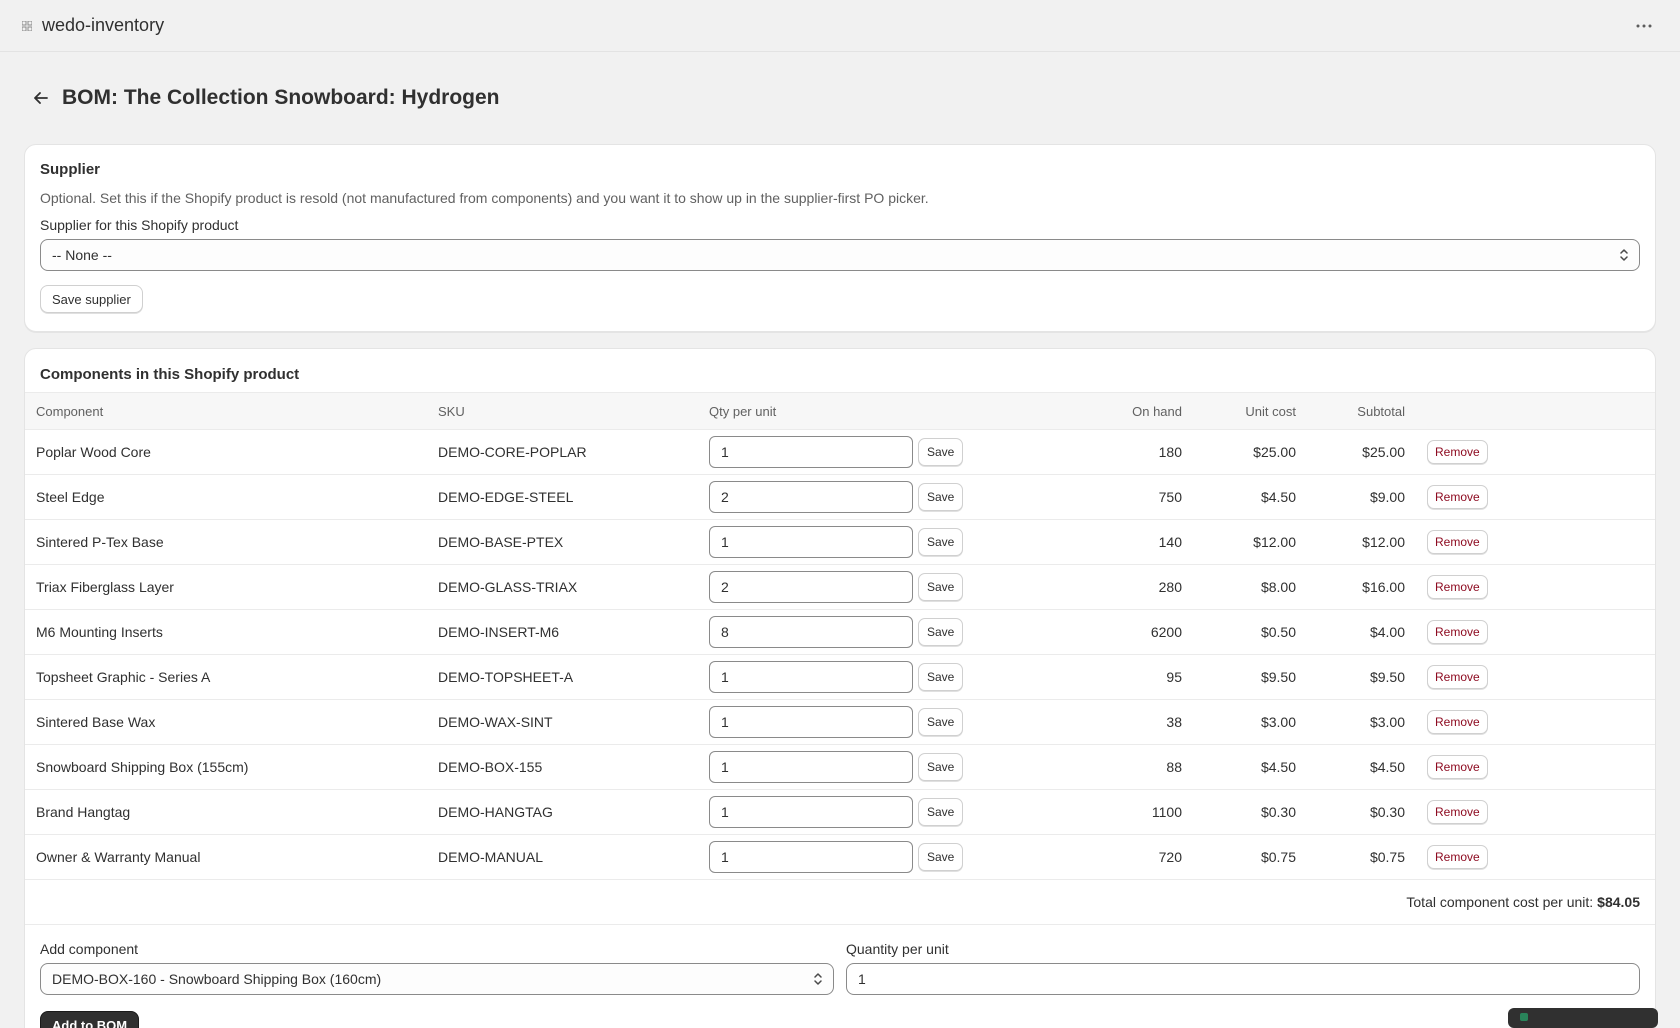 The width and height of the screenshot is (1680, 1028). Describe the element at coordinates (1383, 587) in the screenshot. I see `subtotal-value: $16.00` at that location.